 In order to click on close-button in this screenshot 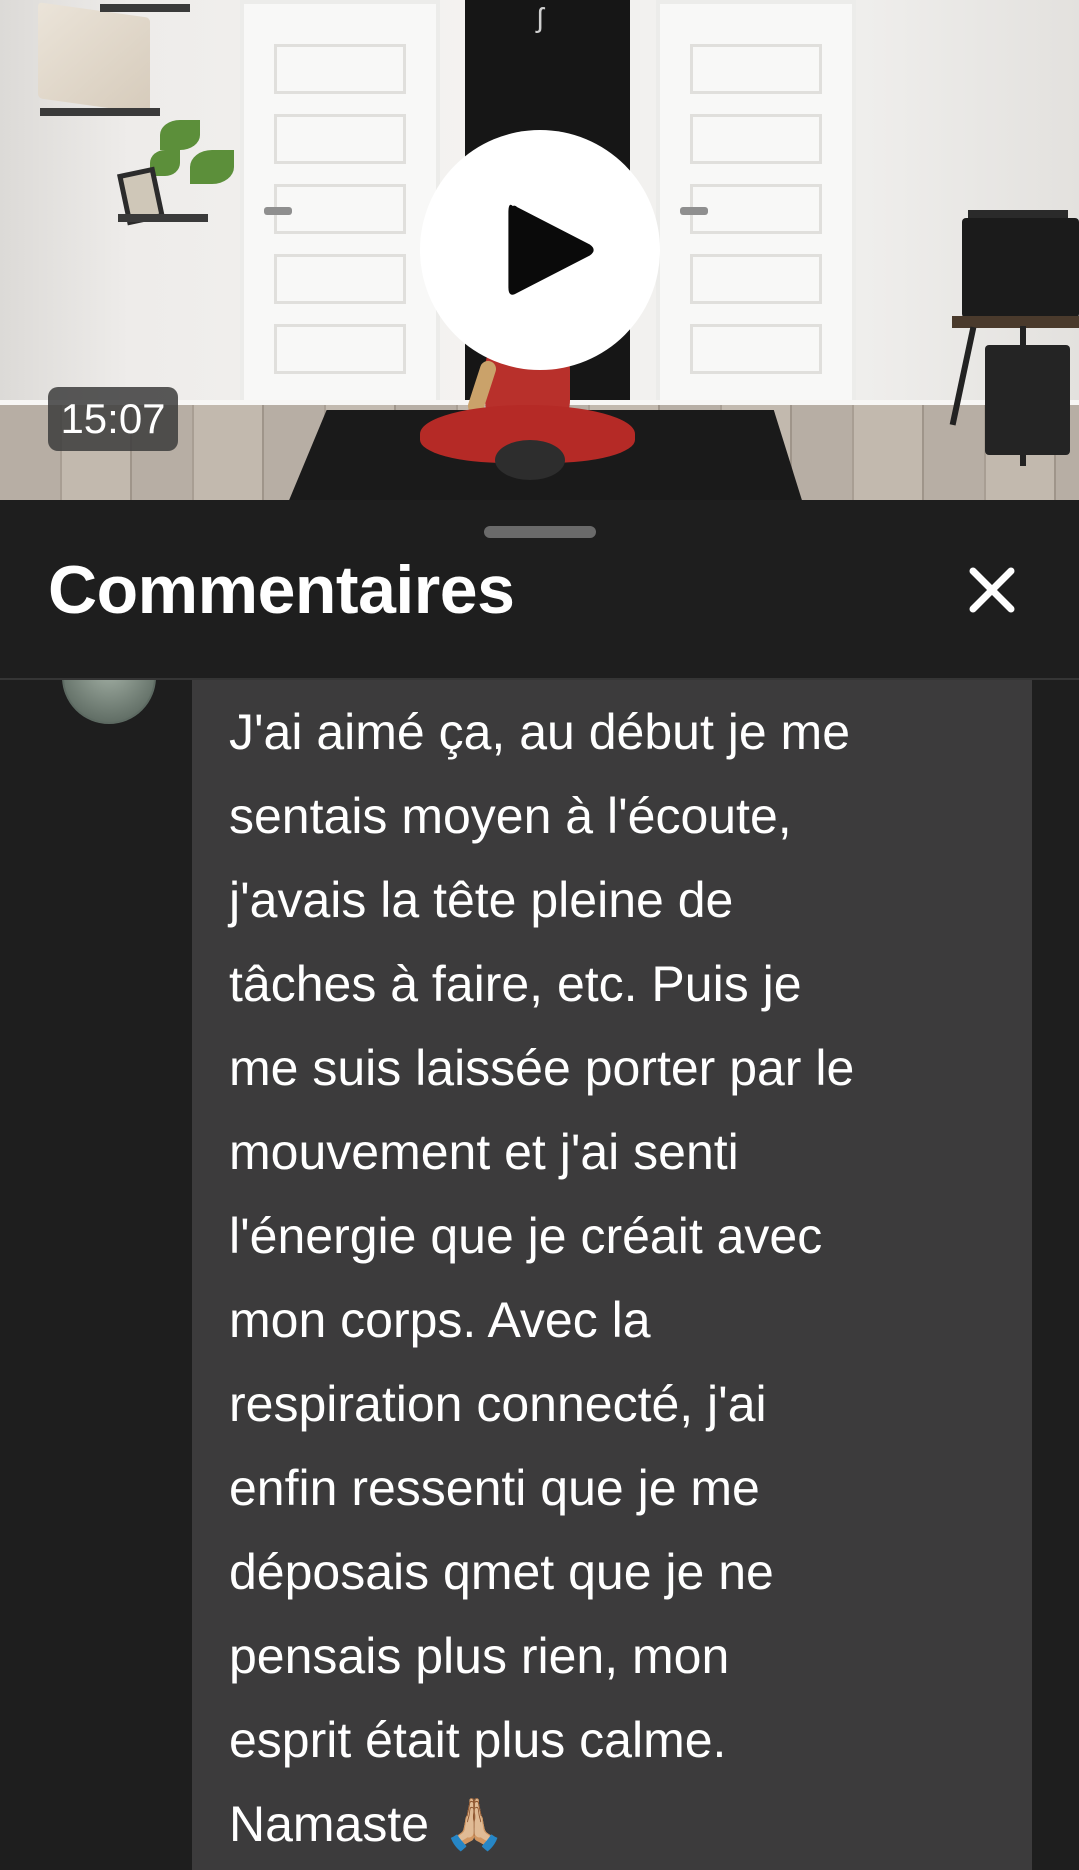, I will do `click(992, 590)`.